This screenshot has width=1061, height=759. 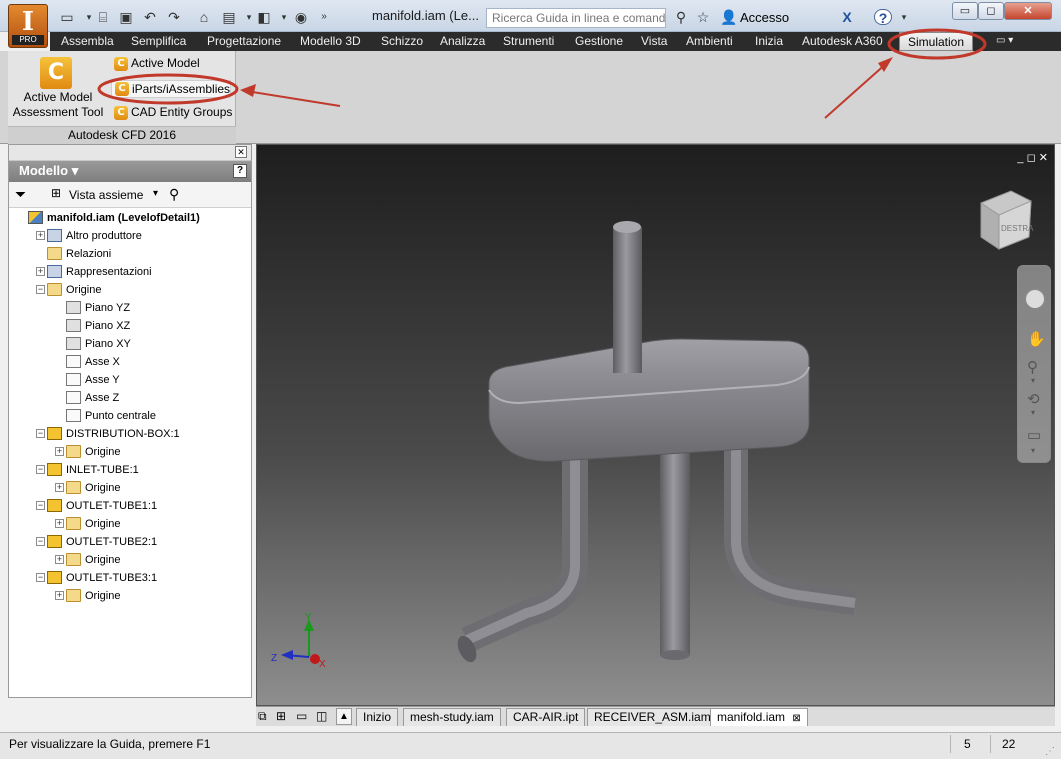 What do you see at coordinates (1007, 220) in the screenshot?
I see `viewcube: DESTRA` at bounding box center [1007, 220].